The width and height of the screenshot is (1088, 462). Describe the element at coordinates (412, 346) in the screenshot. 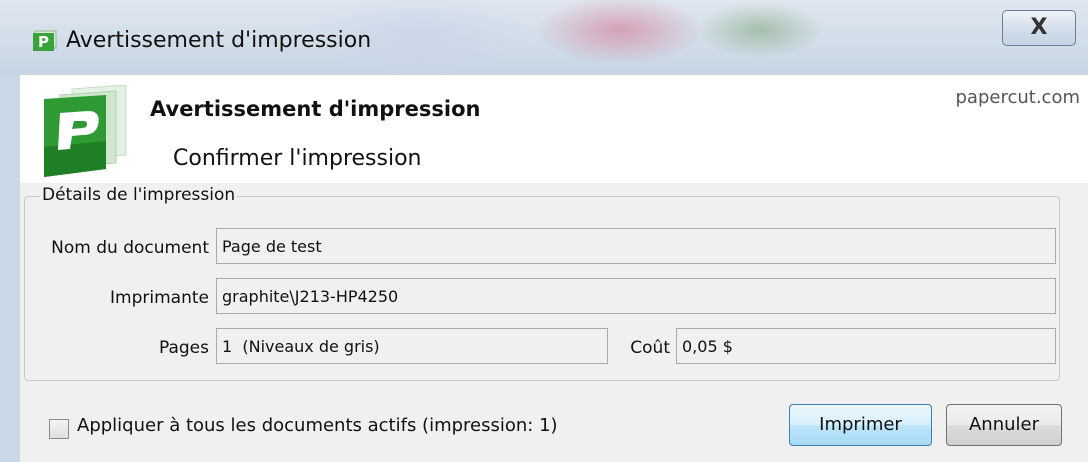

I see `pages-field: 1 (Niveaux de gris)` at that location.